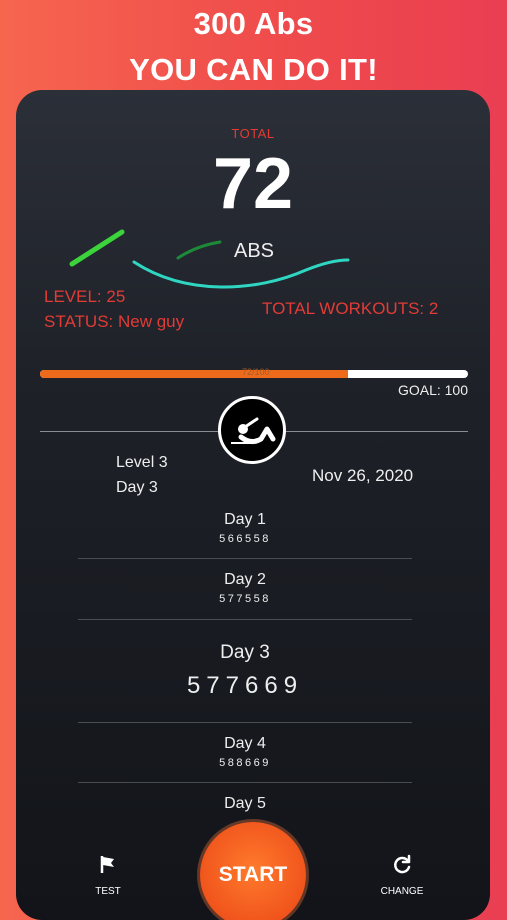  What do you see at coordinates (363, 475) in the screenshot?
I see `plan-date: Nov 26, 2020` at bounding box center [363, 475].